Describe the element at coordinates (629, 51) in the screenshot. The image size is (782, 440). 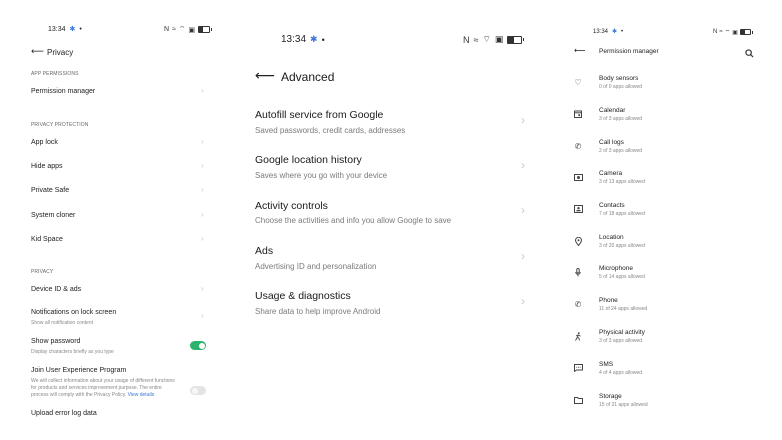
I see `page-title: Permission manager` at that location.